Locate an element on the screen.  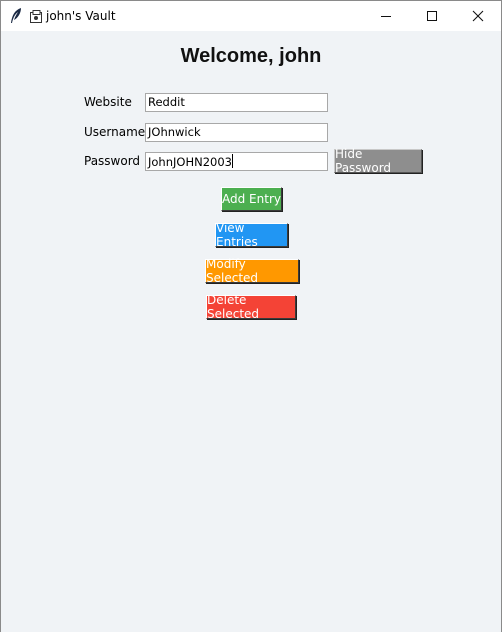
text-caret is located at coordinates (232, 161).